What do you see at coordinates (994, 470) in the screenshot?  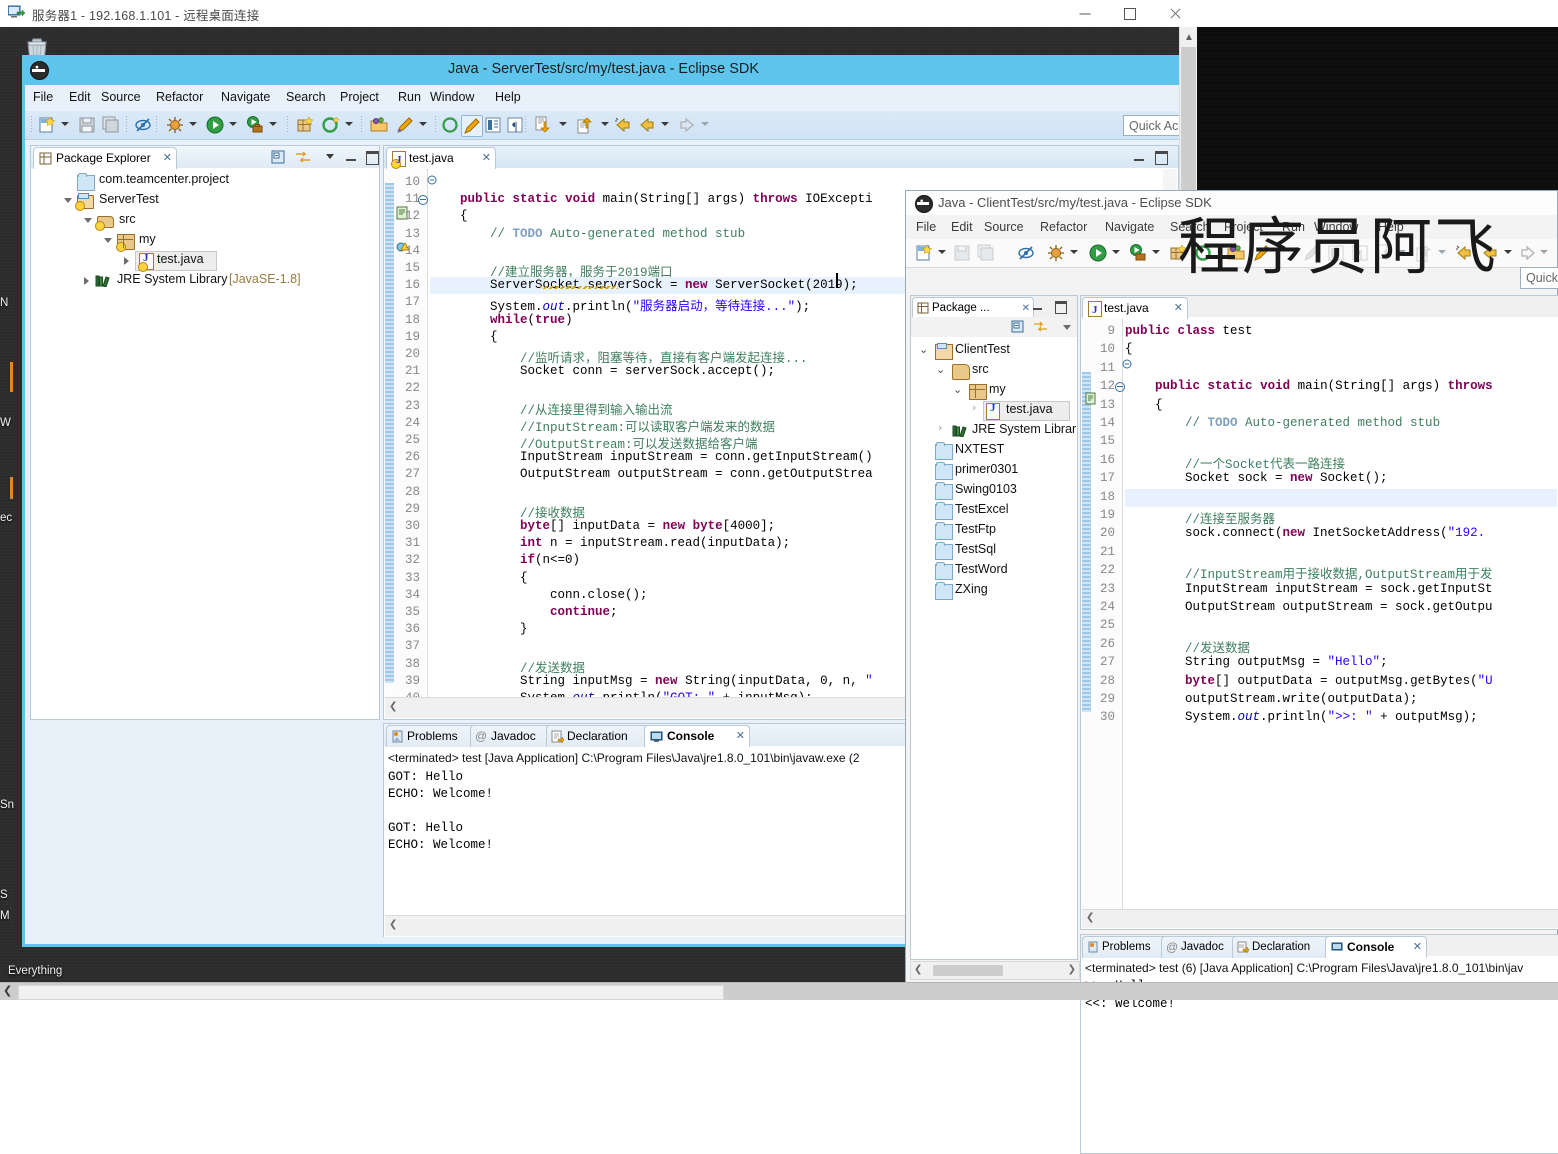 I see `tree-row-primer0301: primer0301` at bounding box center [994, 470].